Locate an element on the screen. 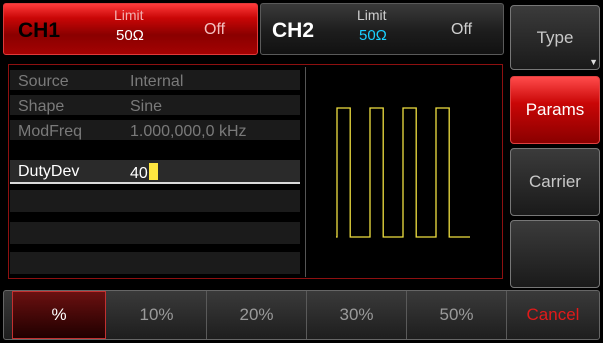 The height and width of the screenshot is (343, 603). preset-30-label: 30% is located at coordinates (356, 314).